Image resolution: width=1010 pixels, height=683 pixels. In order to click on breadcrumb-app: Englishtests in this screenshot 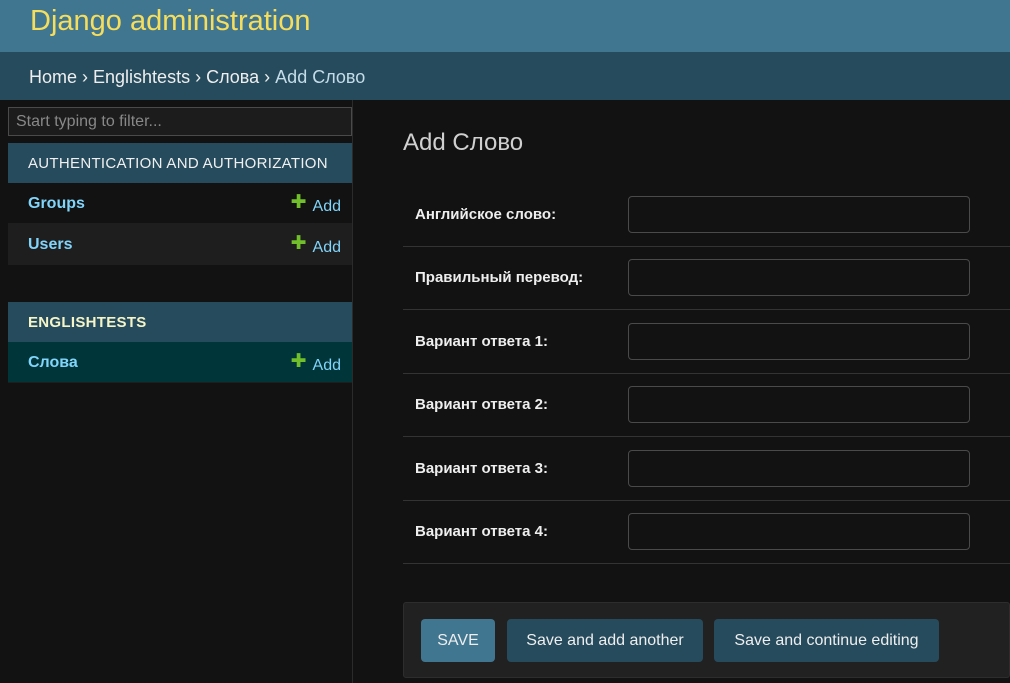, I will do `click(141, 77)`.